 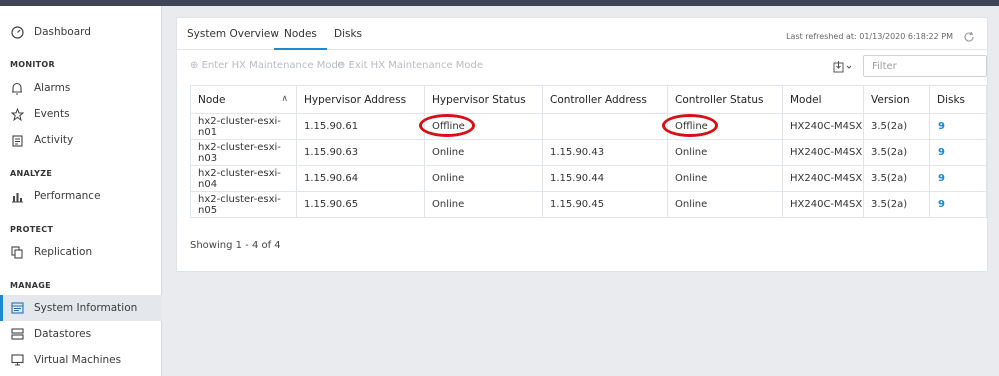 I want to click on sidebar-item-label: Performance, so click(x=67, y=196).